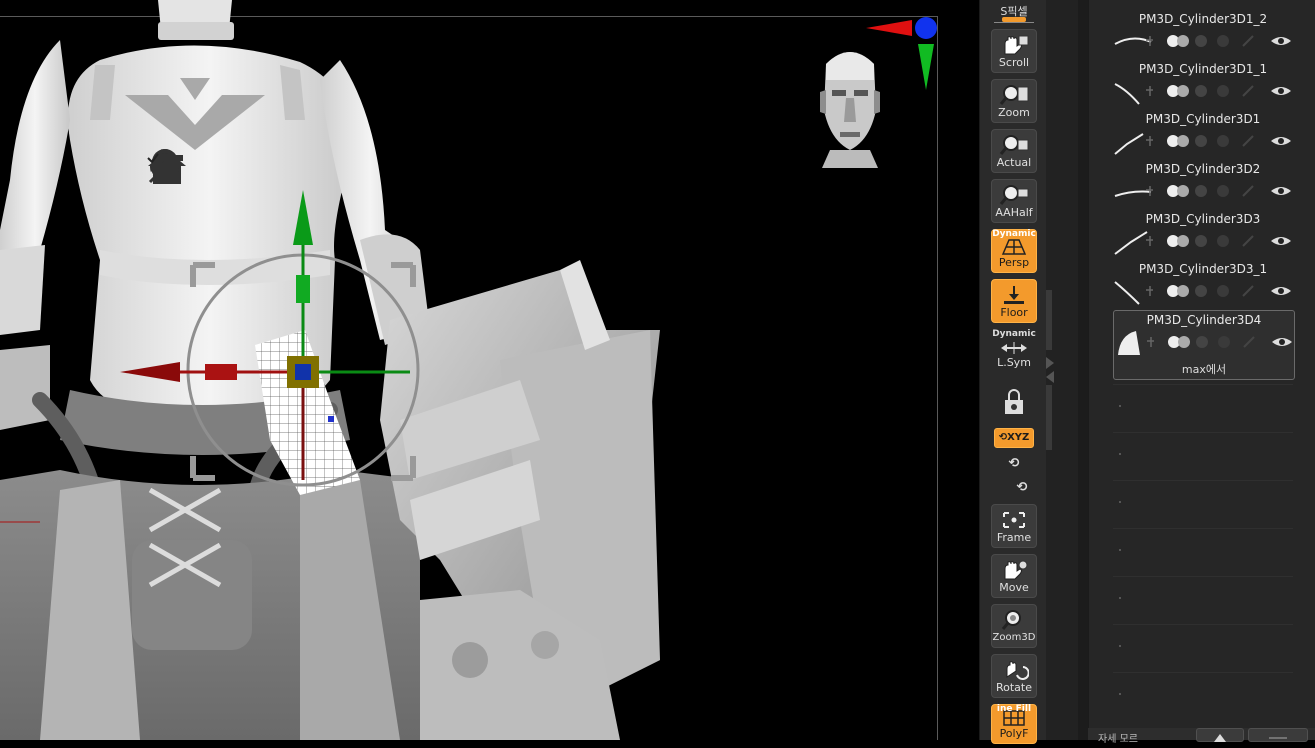 The image size is (1315, 748). I want to click on frame-icon, so click(1014, 520).